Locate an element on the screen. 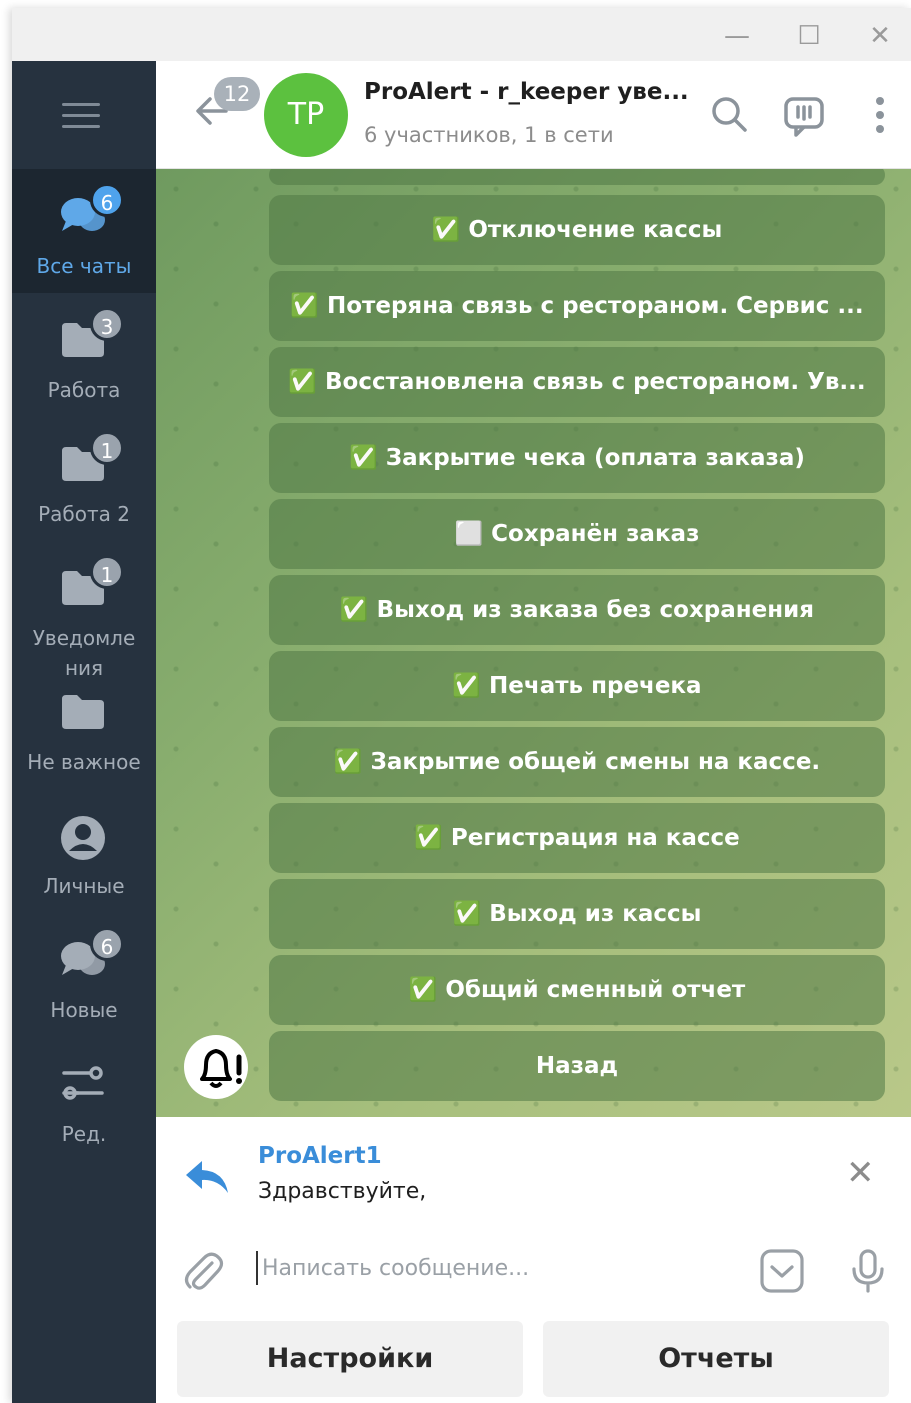 The height and width of the screenshot is (1403, 911). edit-sliders-icon is located at coordinates (83, 1083).